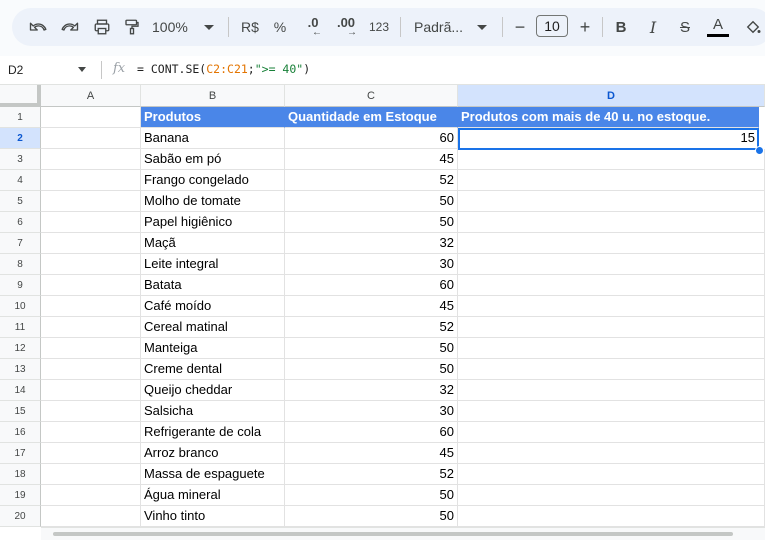  Describe the element at coordinates (20, 411) in the screenshot. I see `row-header-15: 15` at that location.